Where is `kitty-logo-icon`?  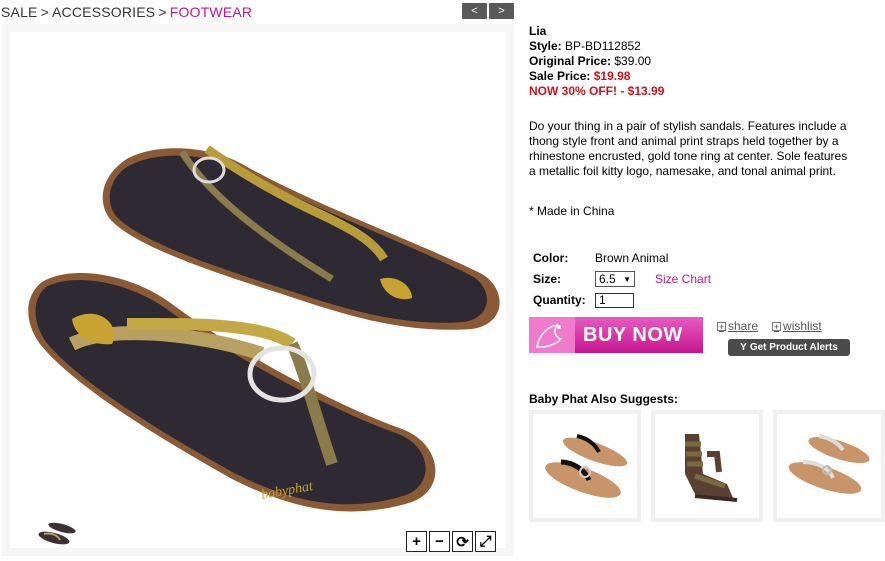
kitty-logo-icon is located at coordinates (552, 335).